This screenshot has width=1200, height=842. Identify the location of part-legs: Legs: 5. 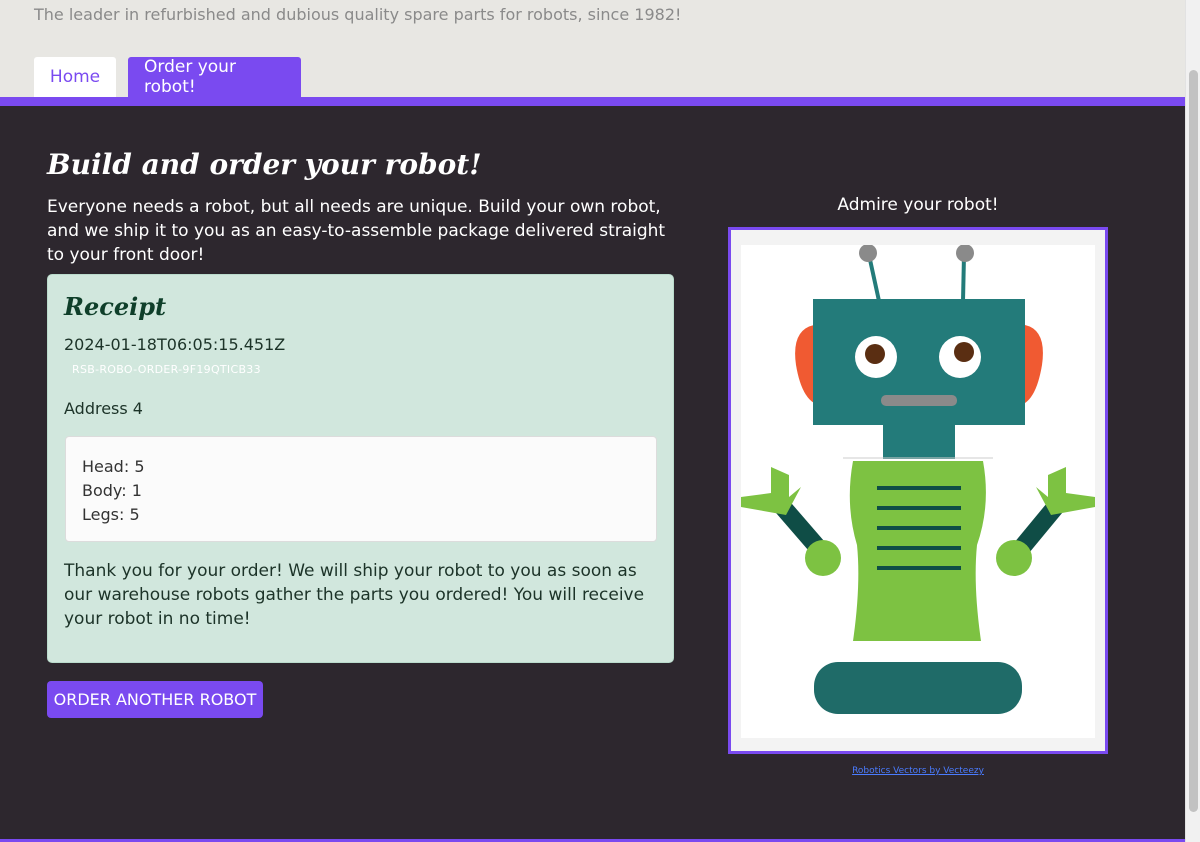
(111, 514).